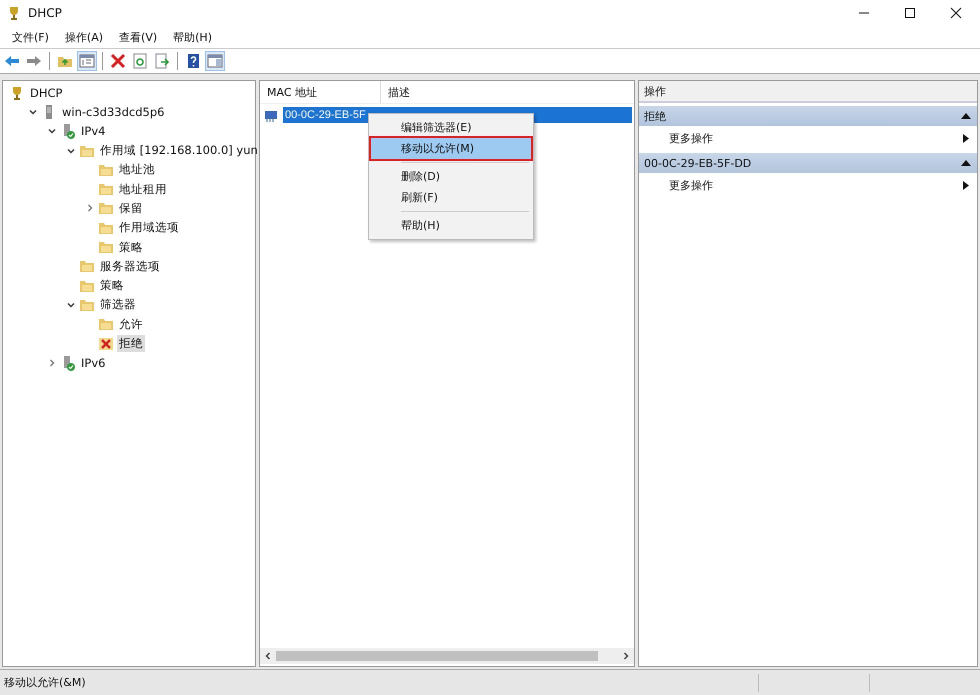 The height and width of the screenshot is (695, 980). What do you see at coordinates (113, 112) in the screenshot?
I see `tree-item: win-c3d33dcd5p6` at bounding box center [113, 112].